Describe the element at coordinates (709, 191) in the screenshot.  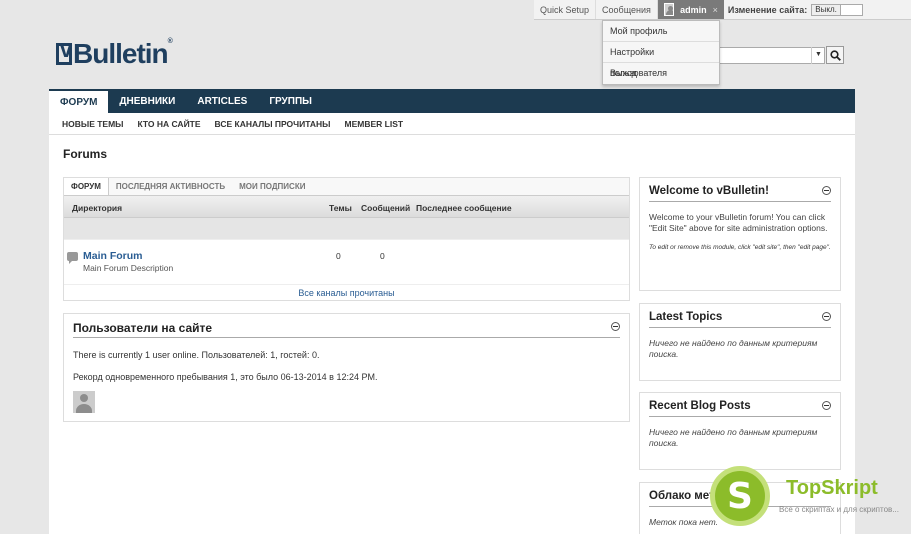
I see `welcome-title-text: Welcome to vBulletin!` at that location.